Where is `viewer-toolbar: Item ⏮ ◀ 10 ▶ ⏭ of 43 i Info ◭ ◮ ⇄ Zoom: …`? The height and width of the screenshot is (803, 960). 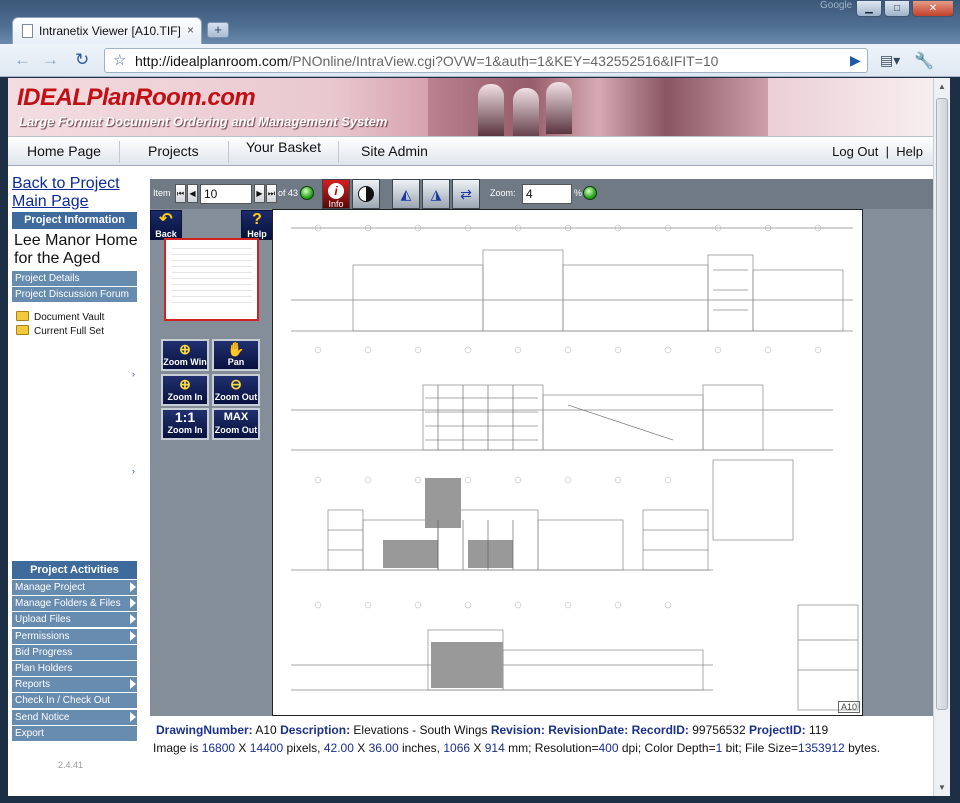
viewer-toolbar: Item ⏮ ◀ 10 ▶ ⏭ of 43 i Info ◭ ◮ ⇄ Zoom: … is located at coordinates (541, 194).